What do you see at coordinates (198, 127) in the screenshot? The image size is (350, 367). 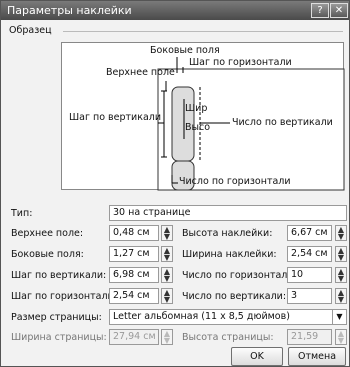 I see `label-height-caption: Высо` at bounding box center [198, 127].